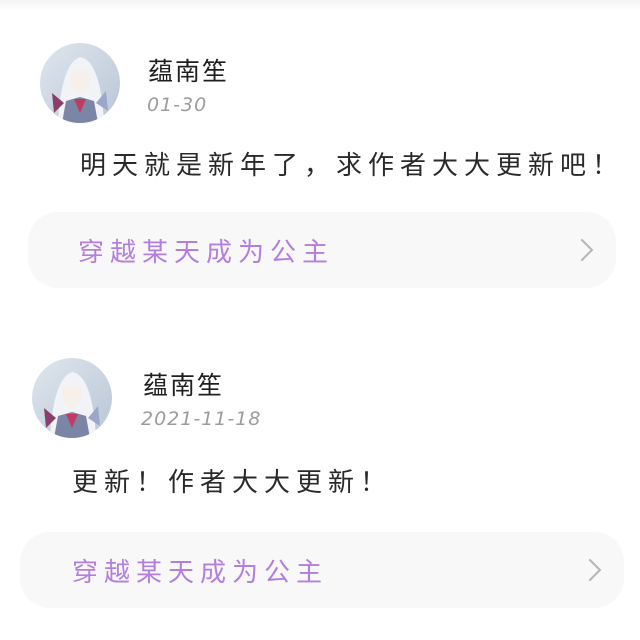 The width and height of the screenshot is (640, 640). Describe the element at coordinates (201, 419) in the screenshot. I see `comment-date: 2021-11-18` at that location.